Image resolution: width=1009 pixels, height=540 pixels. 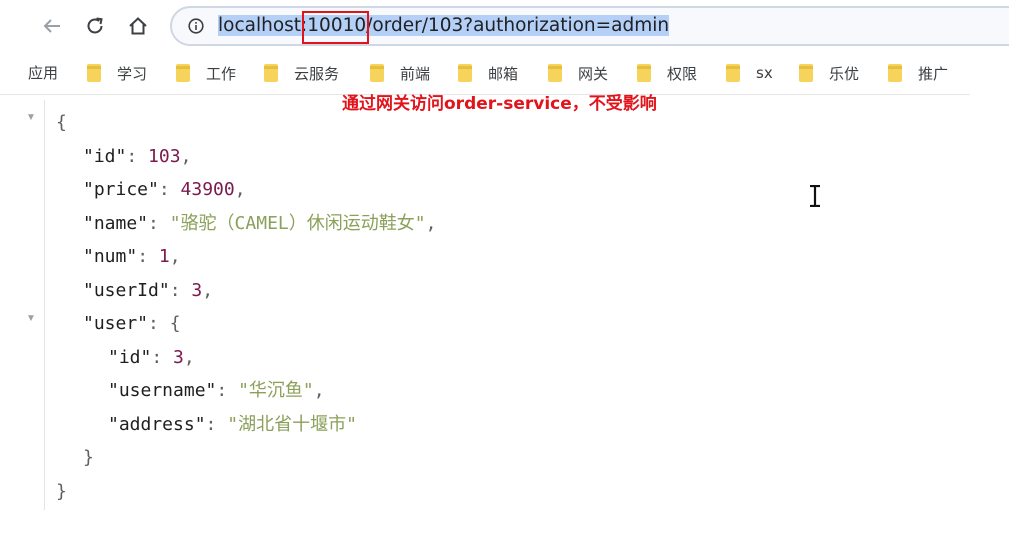 I want to click on json-line: "price": 43900,, so click(x=246, y=190).